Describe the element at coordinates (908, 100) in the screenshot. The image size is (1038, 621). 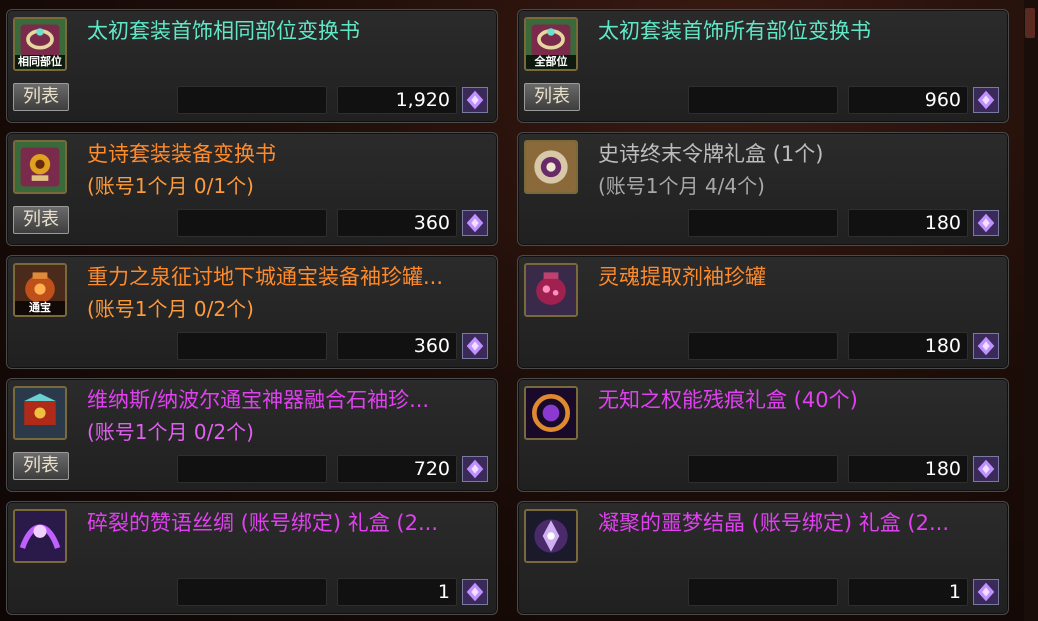
I see `item-price: 960` at that location.